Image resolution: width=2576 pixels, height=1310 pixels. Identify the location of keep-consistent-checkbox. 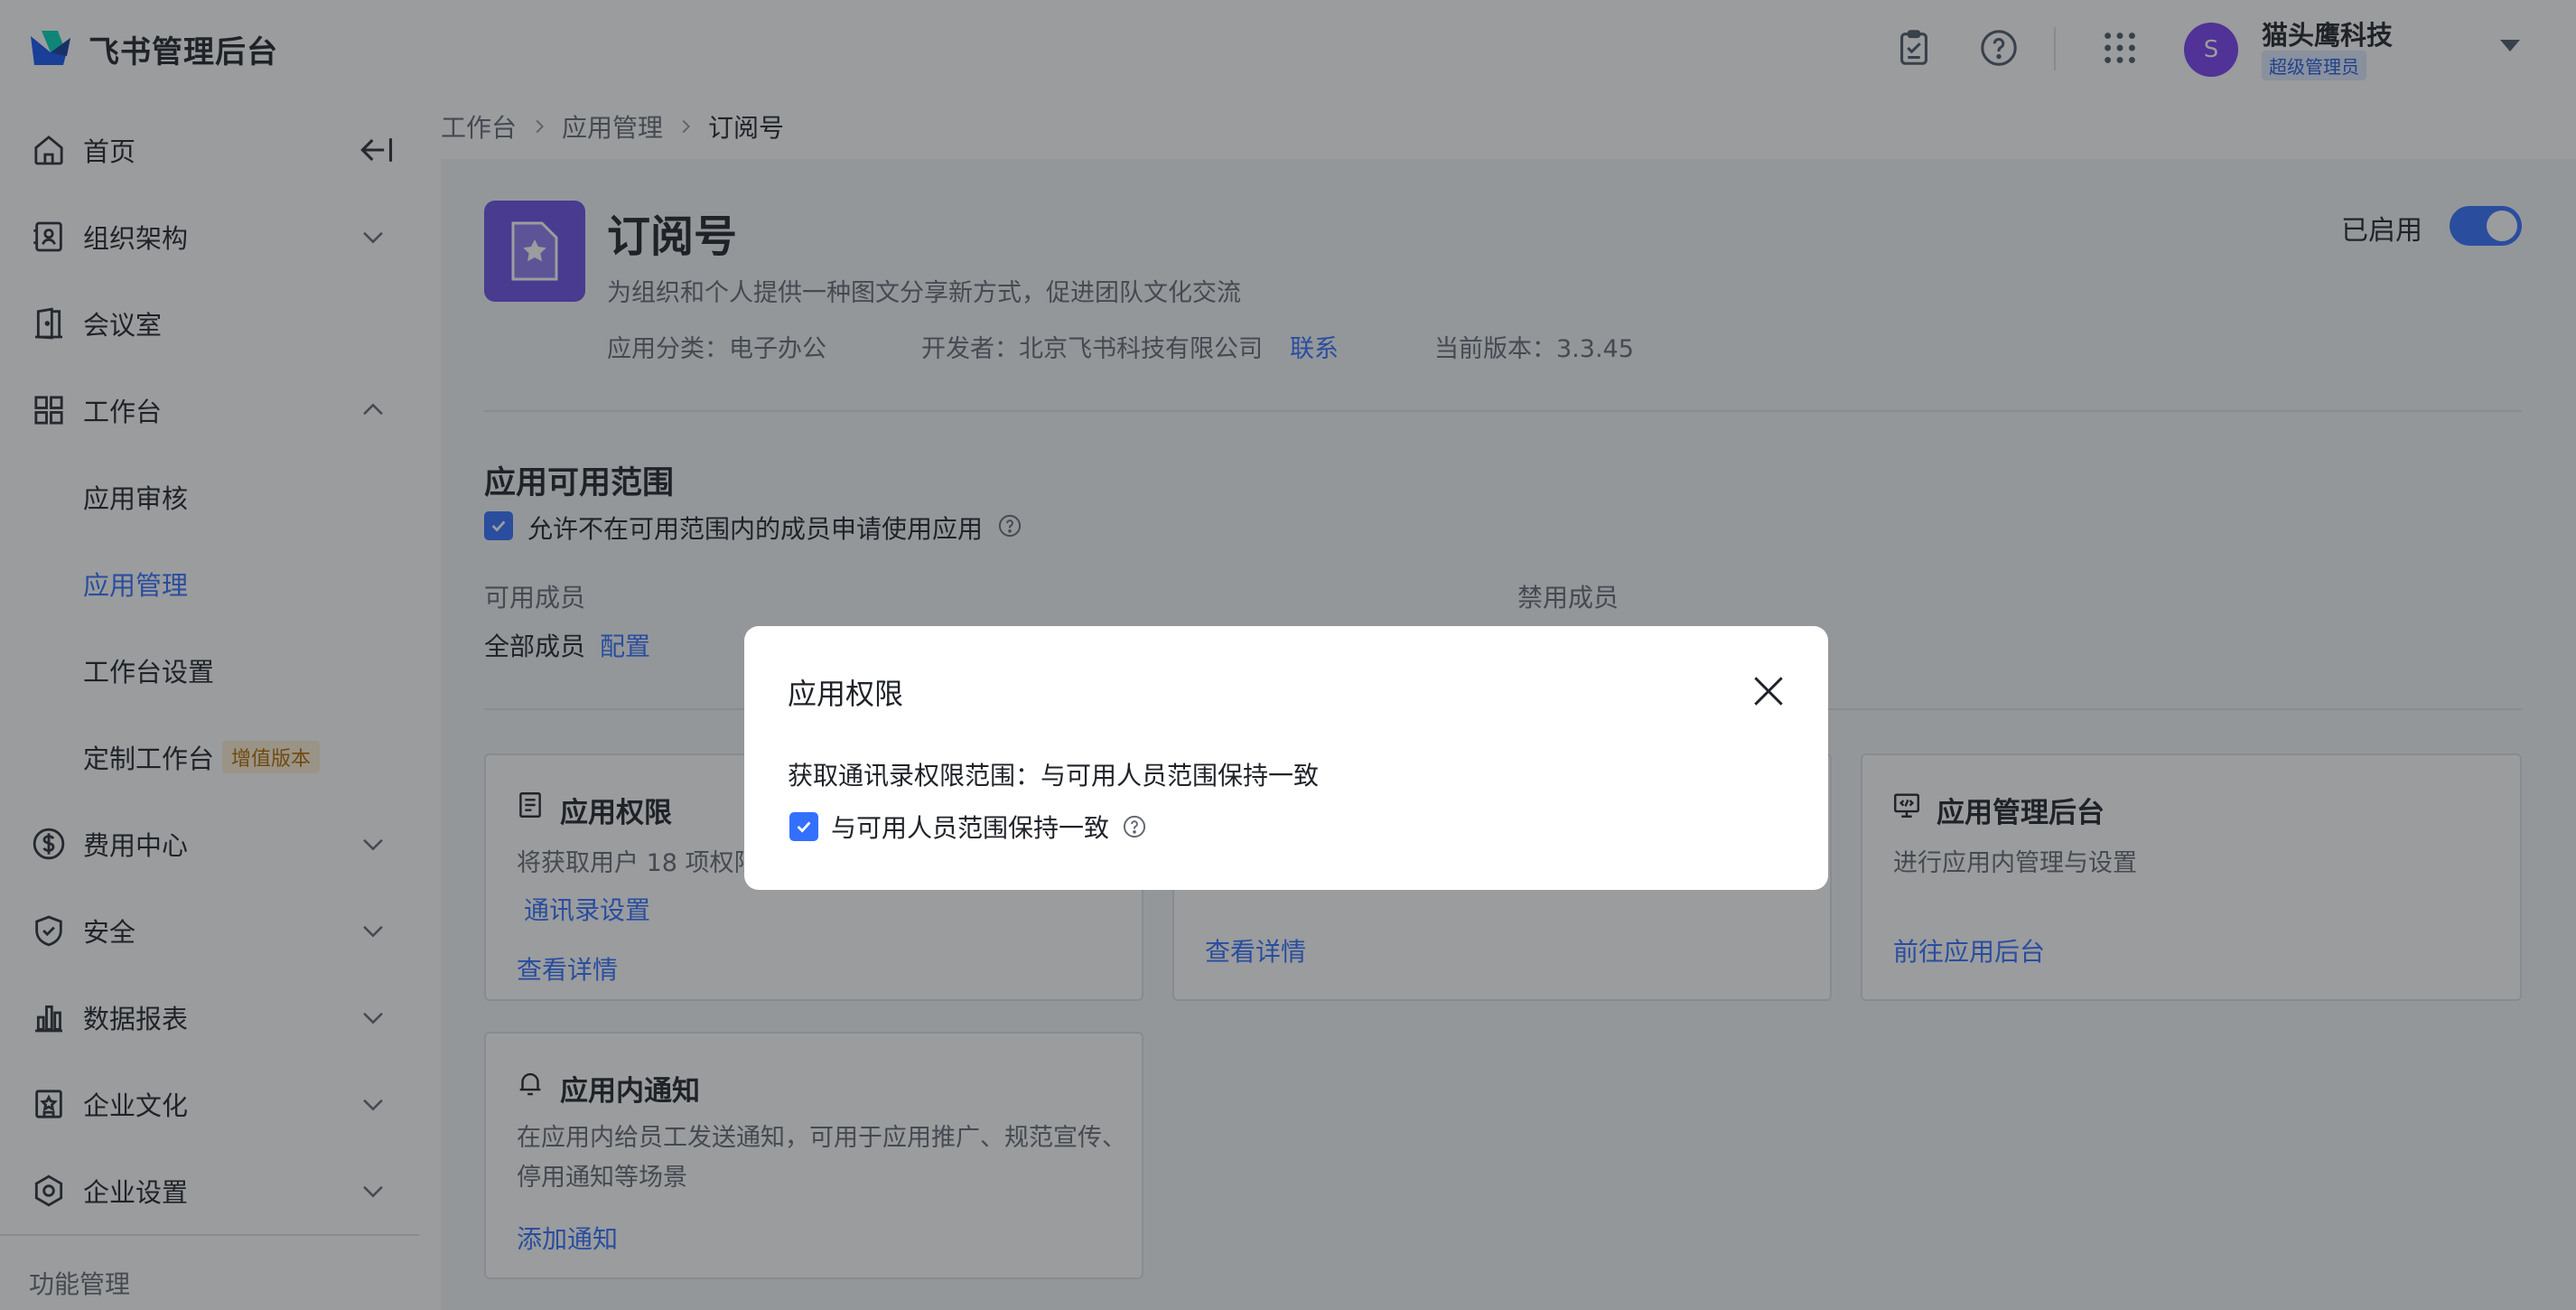
(803, 826).